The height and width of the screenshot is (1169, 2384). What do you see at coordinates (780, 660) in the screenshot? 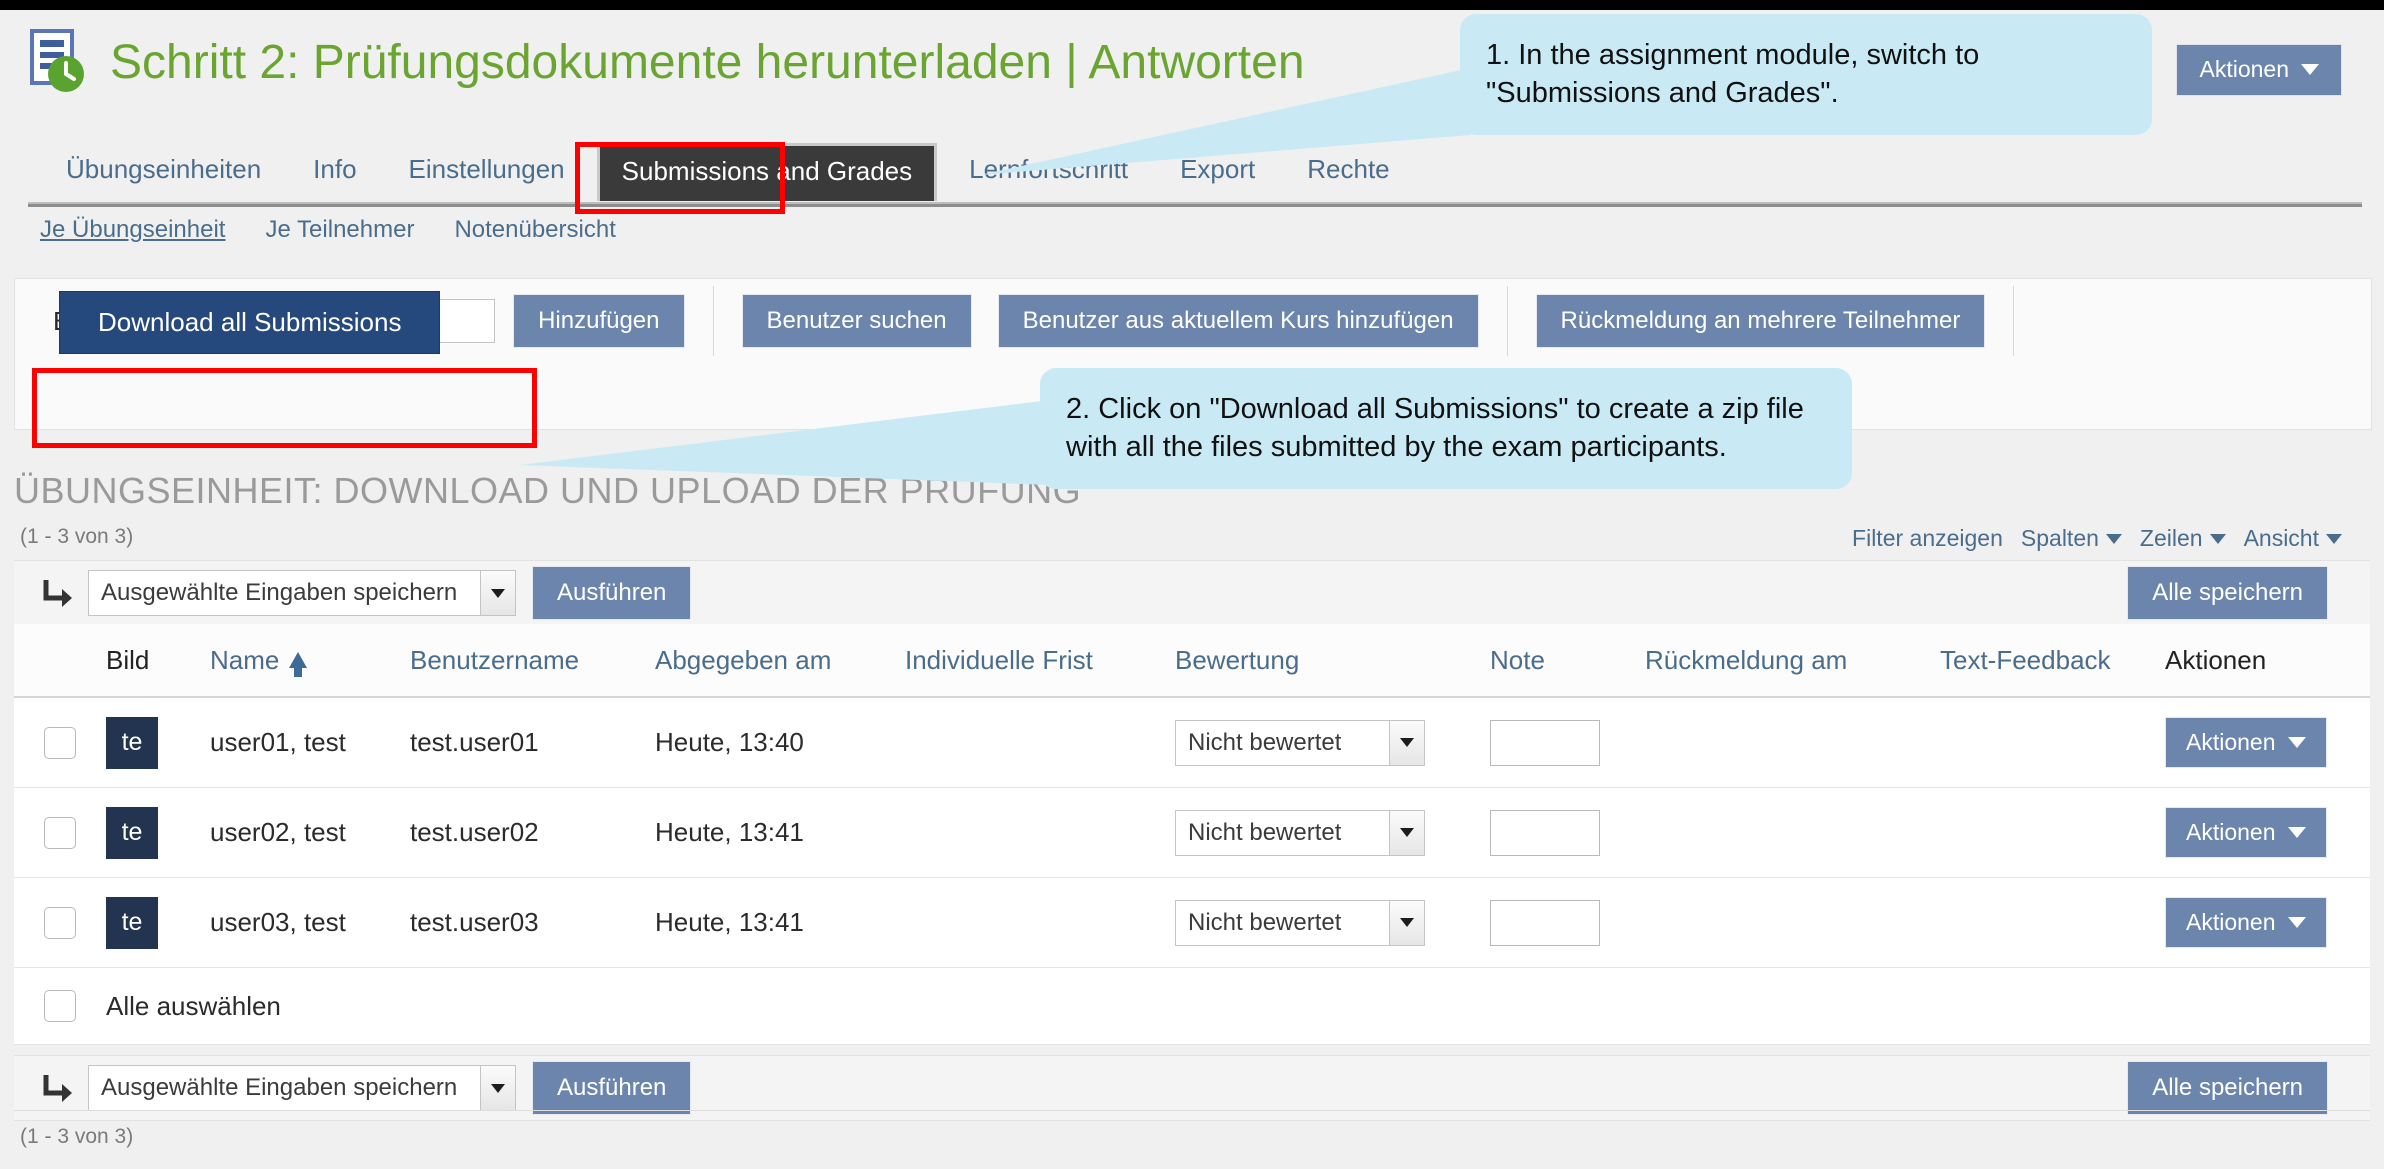
I see `column-header-abgegeben-am: Abgegeben am` at bounding box center [780, 660].